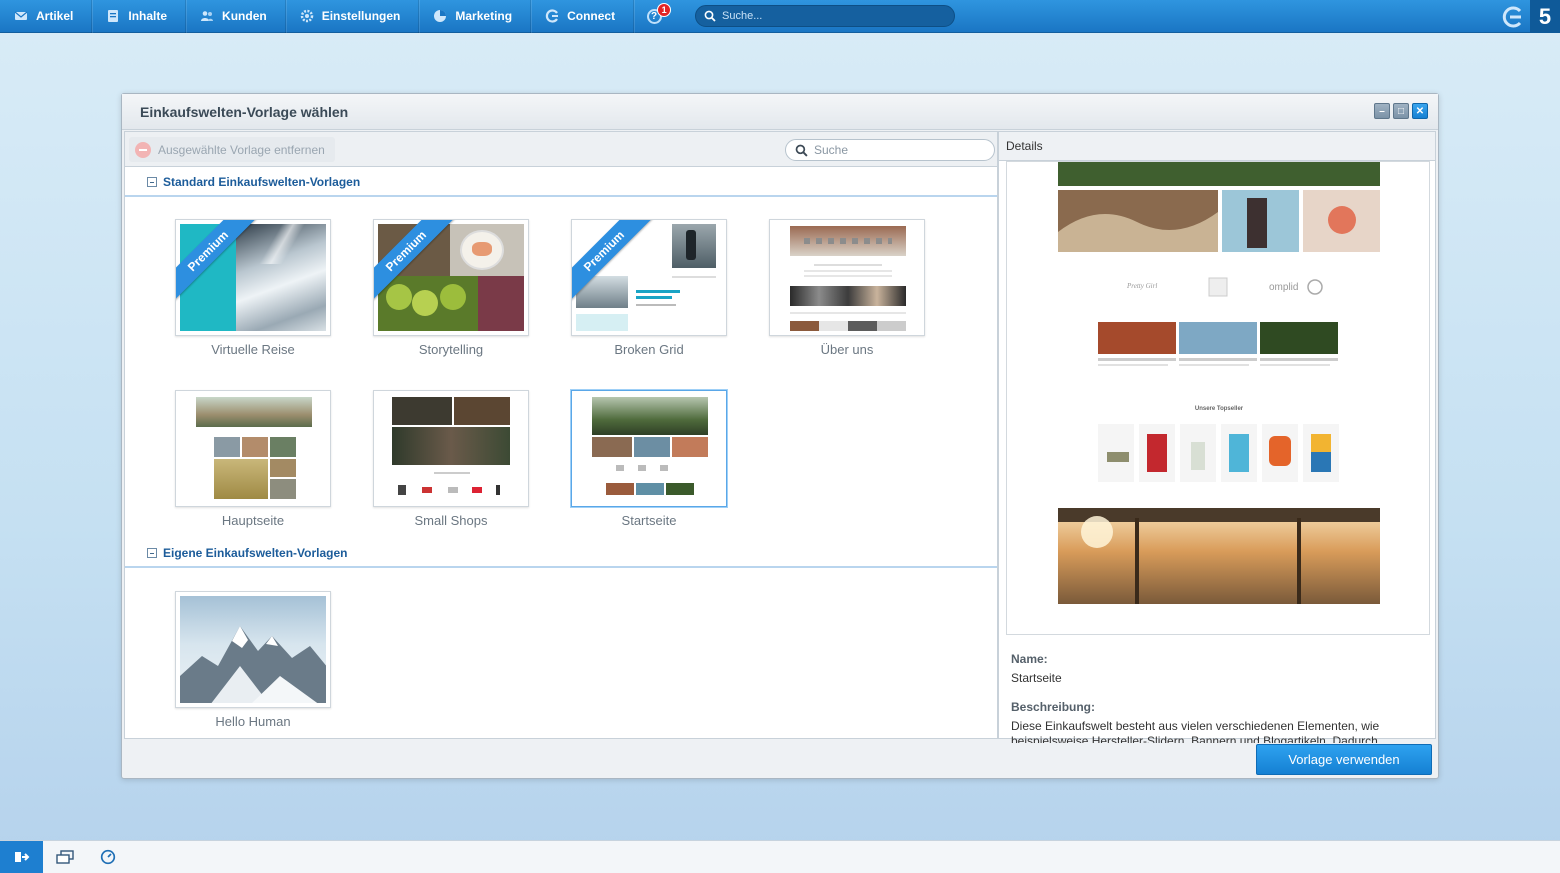  I want to click on connect-icon, so click(552, 16).